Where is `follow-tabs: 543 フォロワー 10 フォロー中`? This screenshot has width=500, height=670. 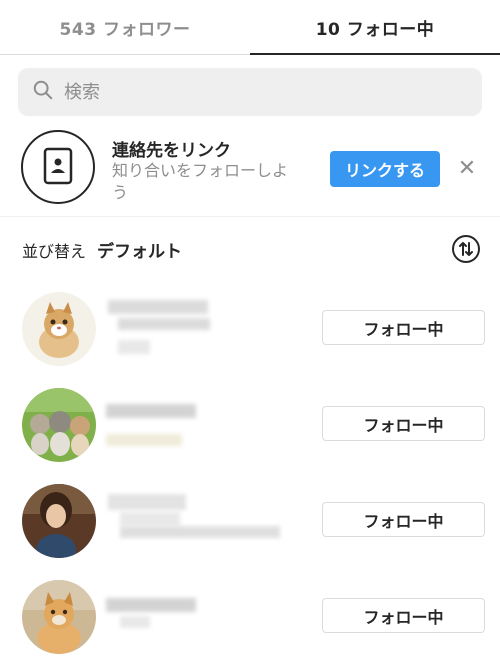
follow-tabs: 543 フォロワー 10 フォロー中 is located at coordinates (250, 27).